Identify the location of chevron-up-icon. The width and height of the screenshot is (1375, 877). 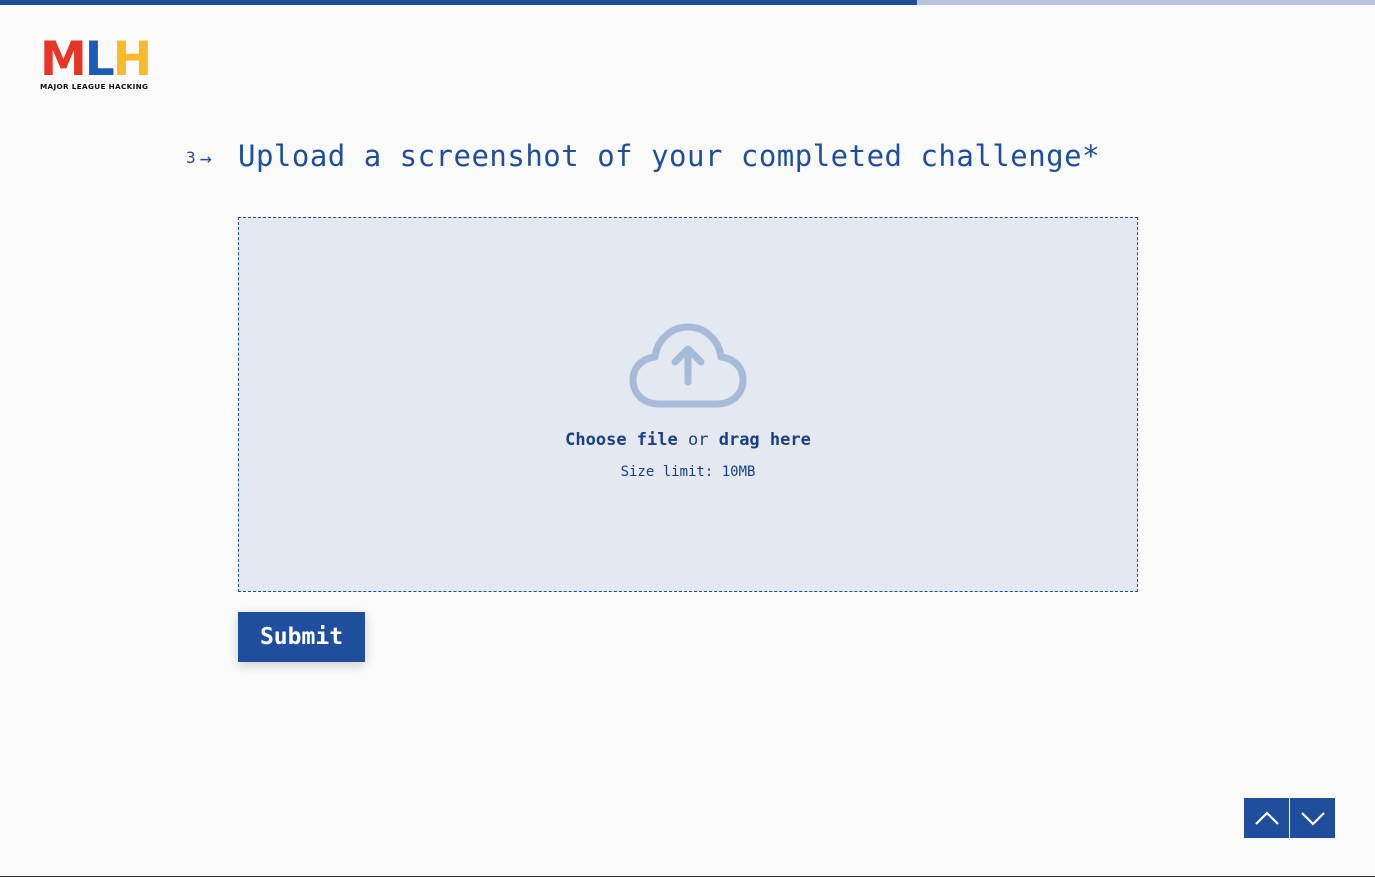
(1266, 818).